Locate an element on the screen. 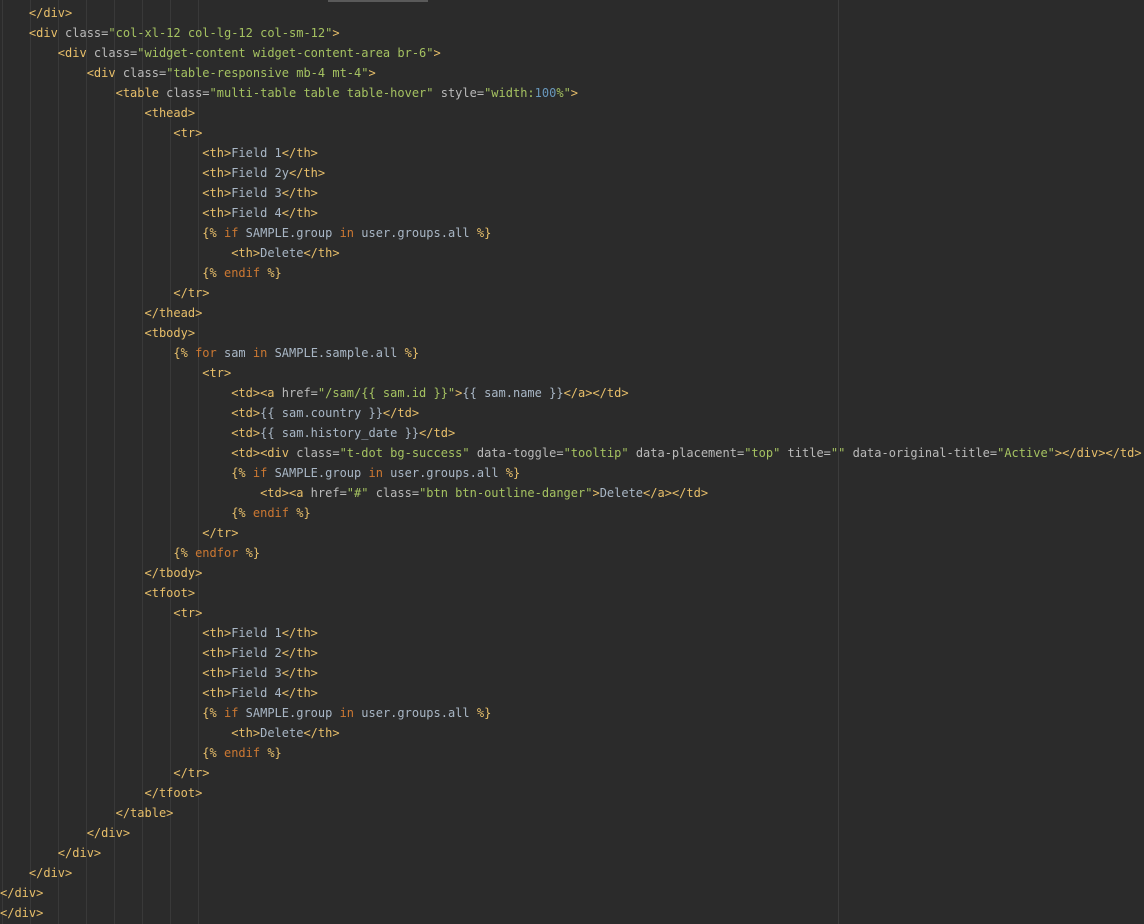 The width and height of the screenshot is (1144, 924). code-token: 100 is located at coordinates (545, 93).